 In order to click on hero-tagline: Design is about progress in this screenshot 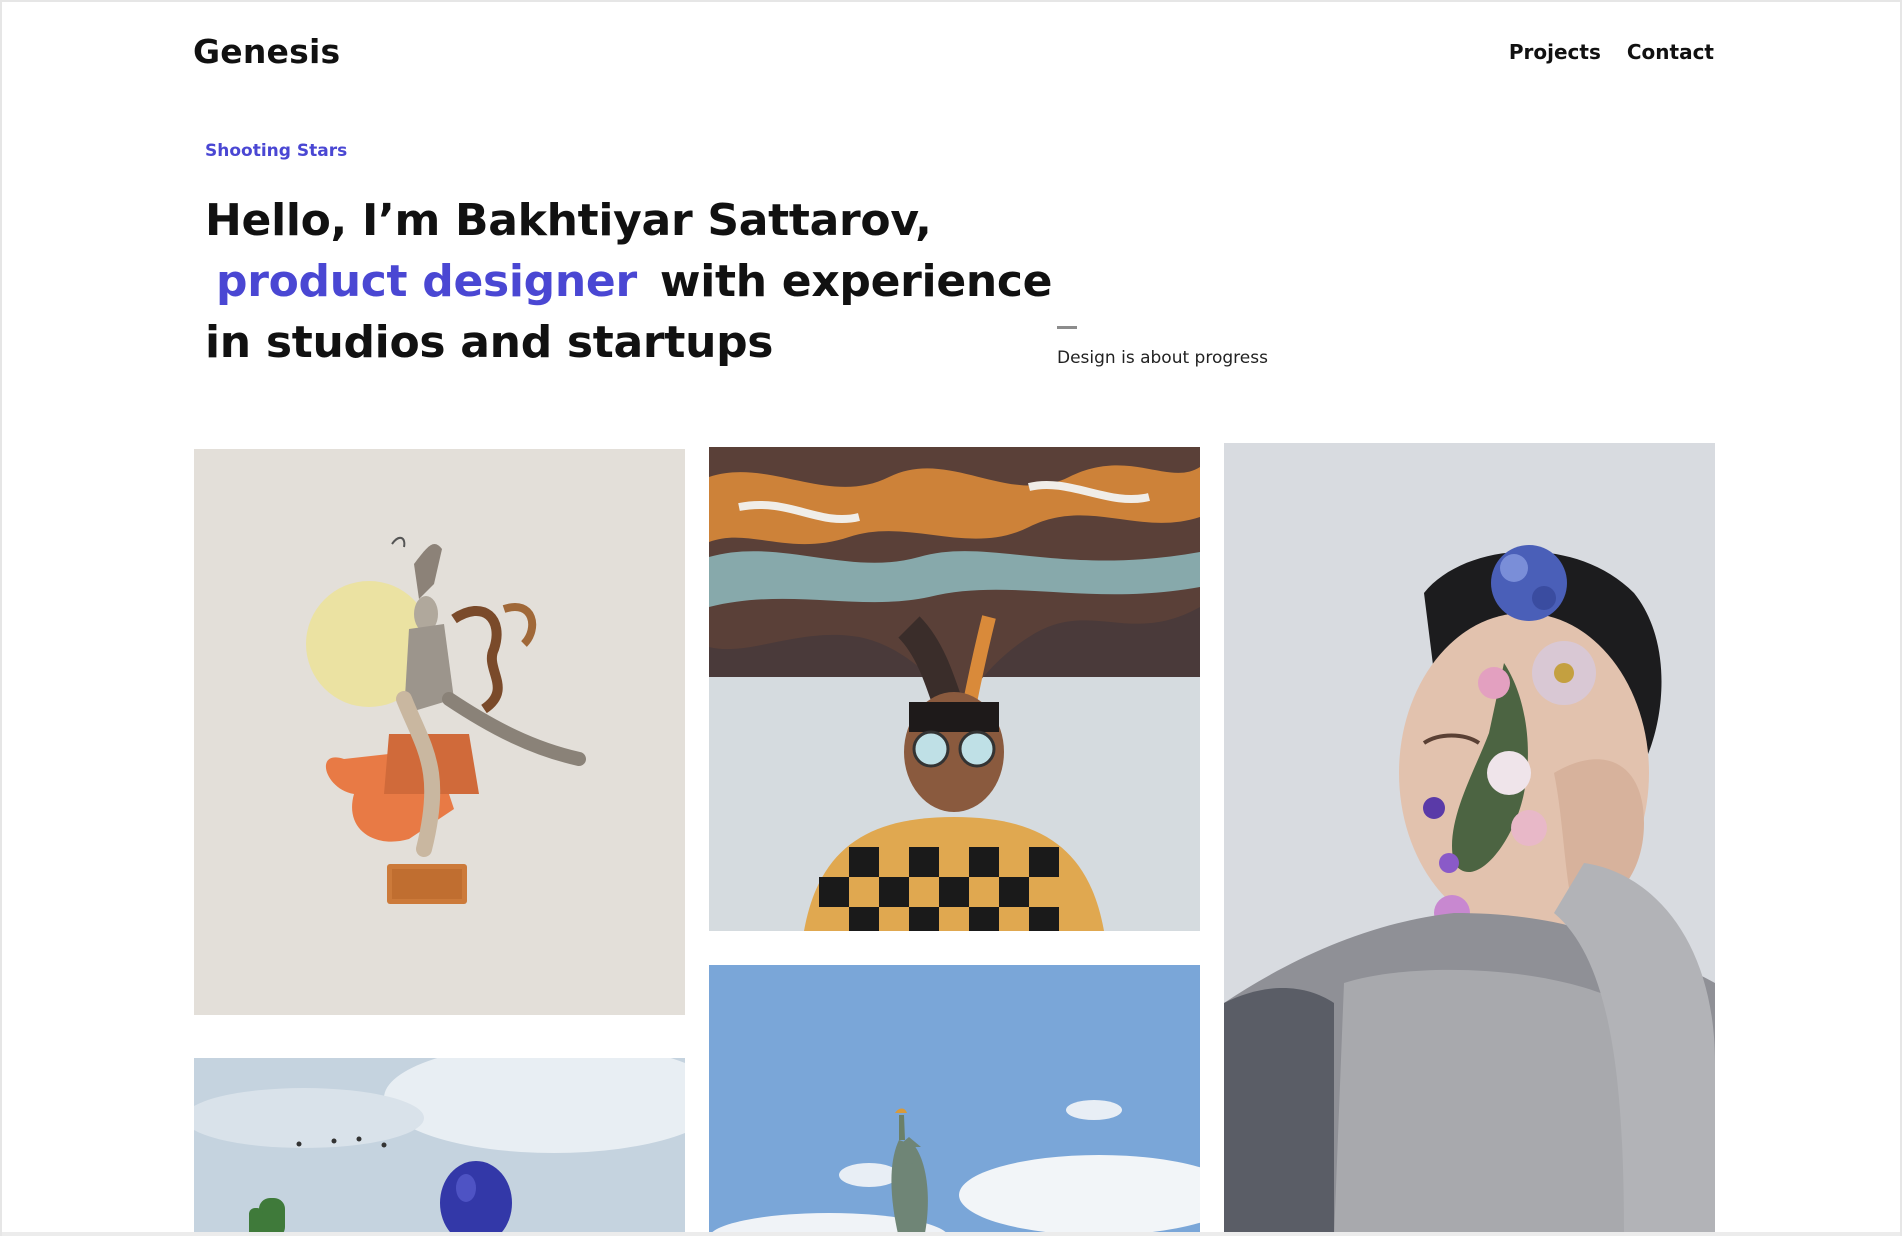, I will do `click(1162, 358)`.